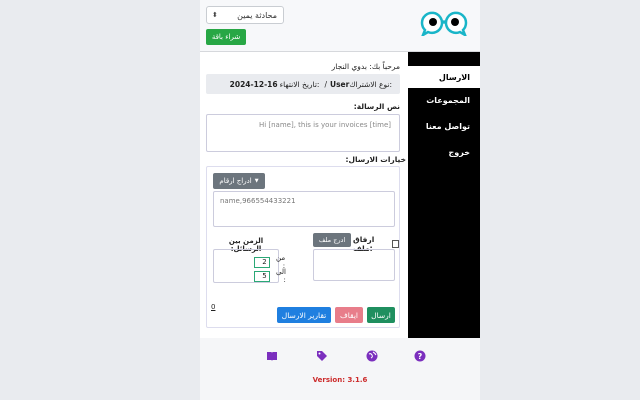 This screenshot has width=640, height=400. Describe the element at coordinates (349, 315) in the screenshot. I see `stop-button: ايقاف` at that location.